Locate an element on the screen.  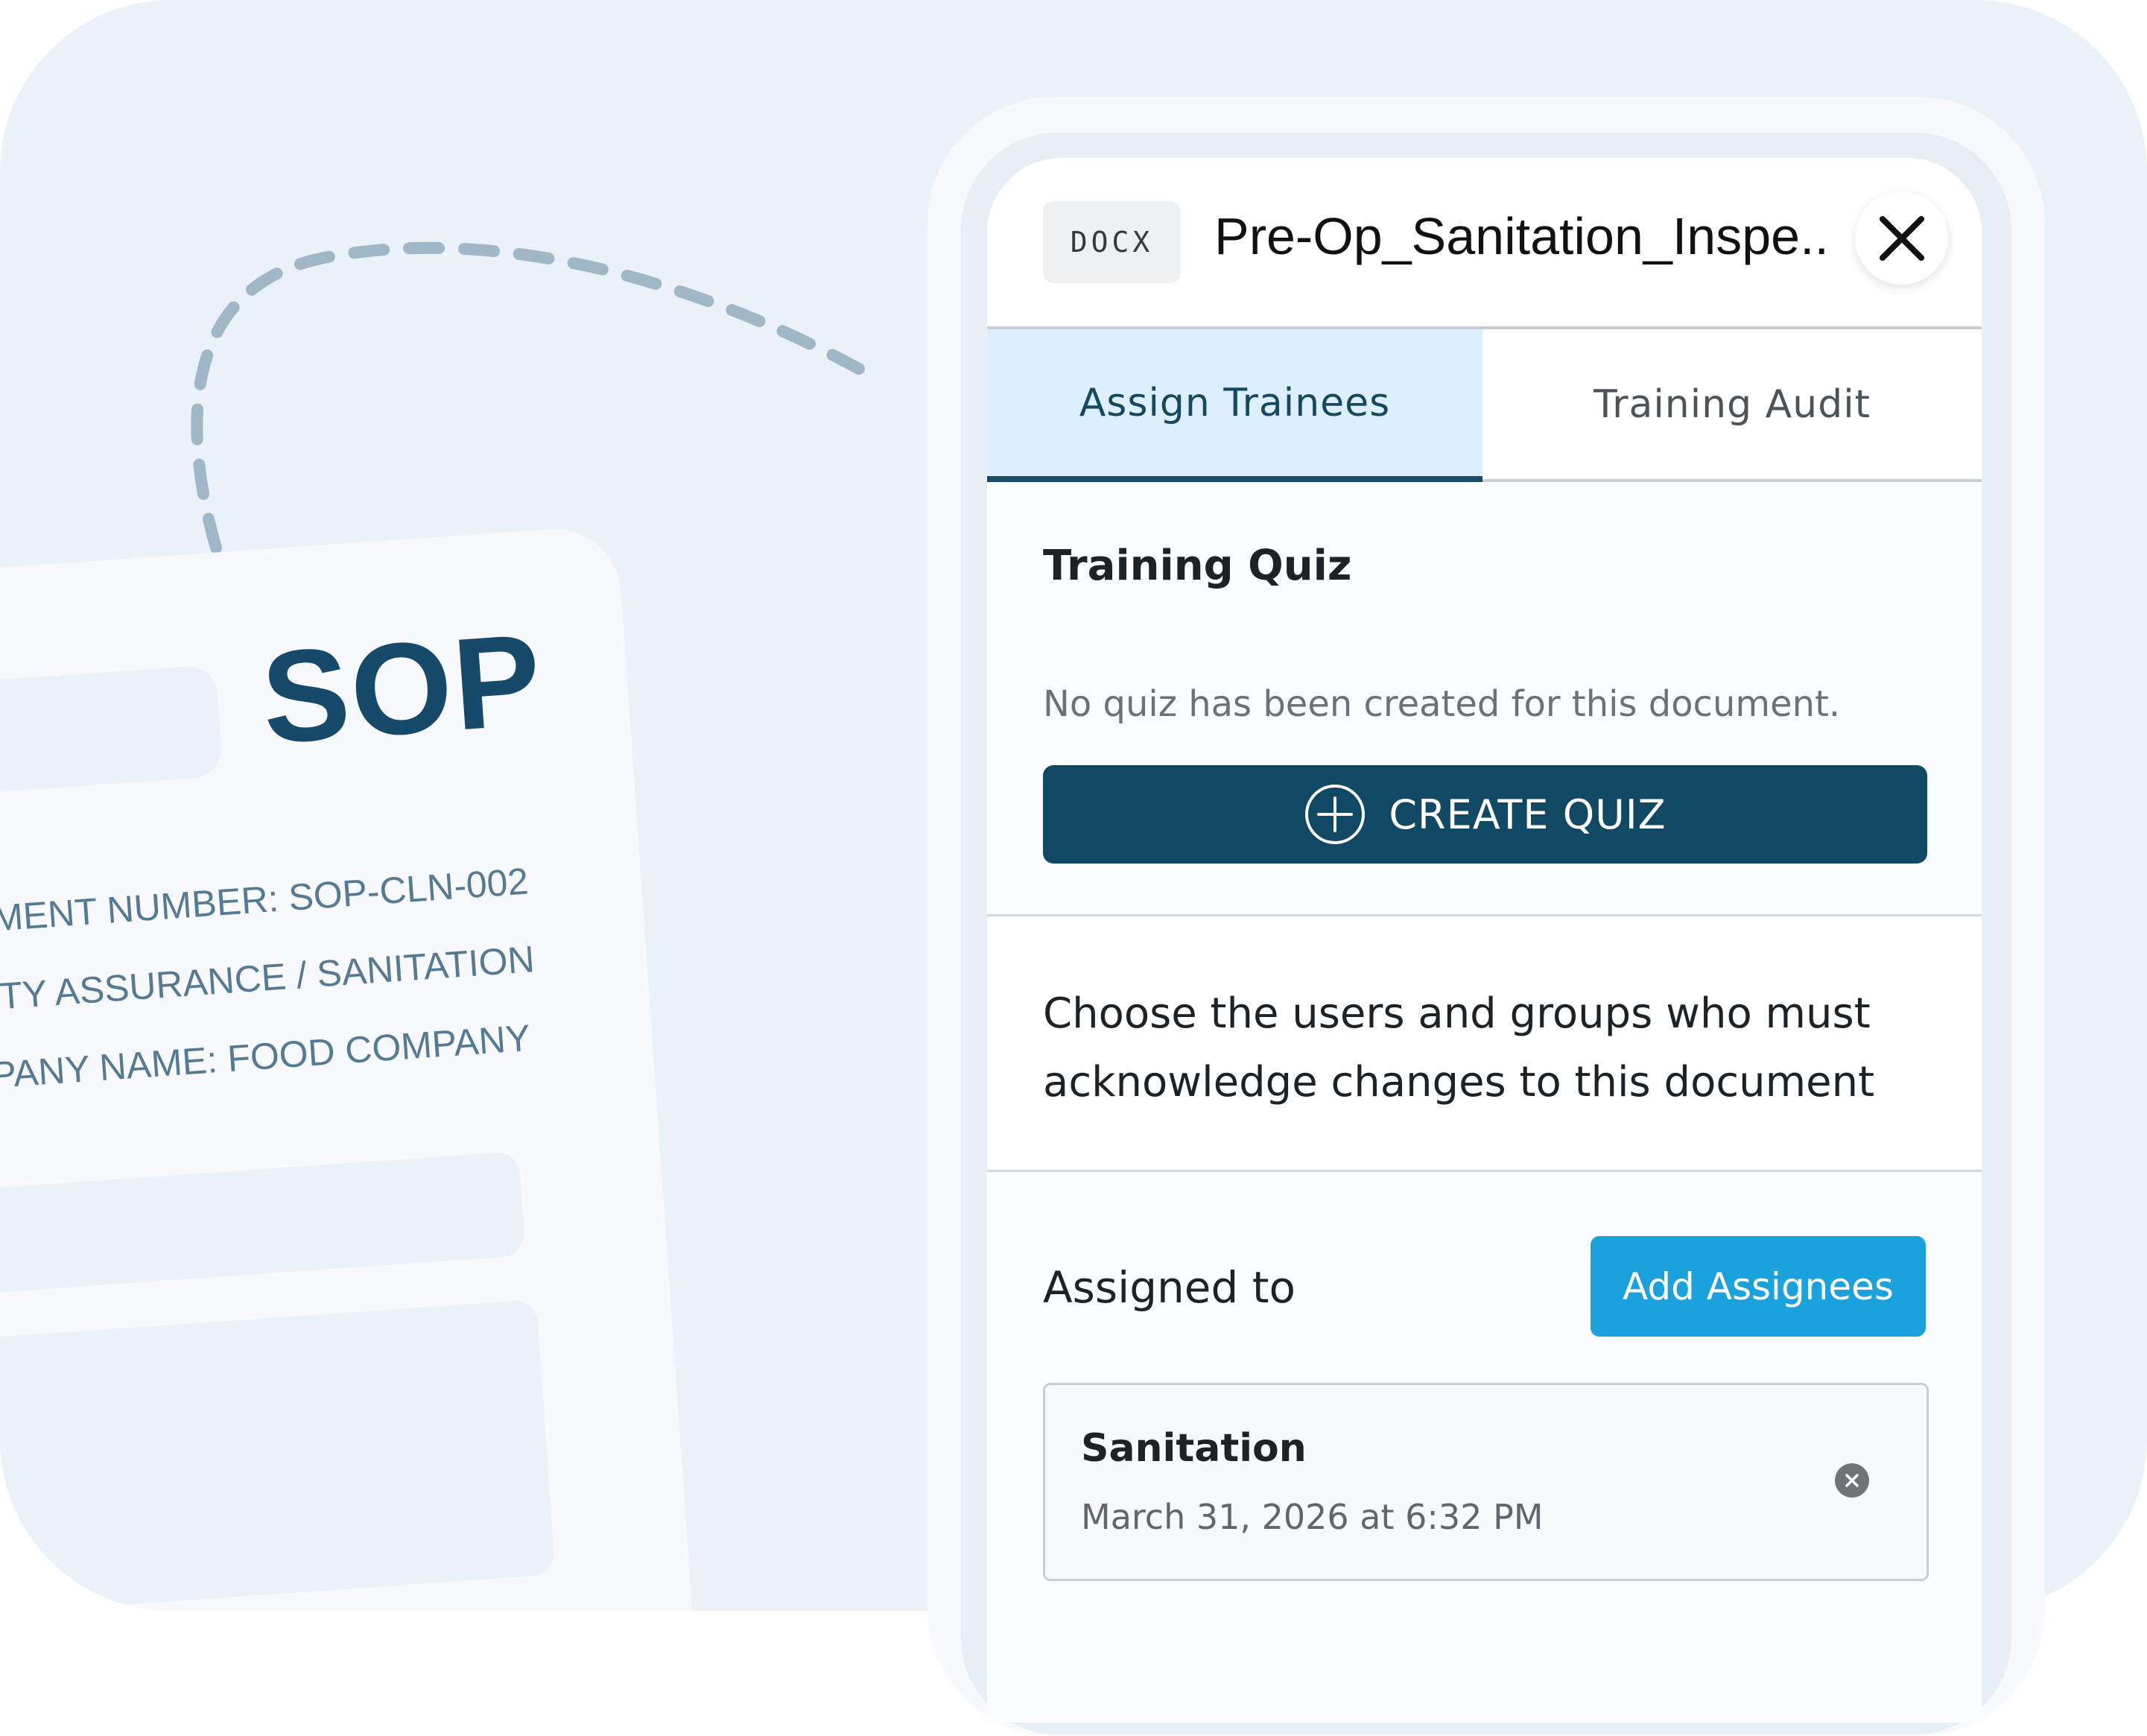
close-icon is located at coordinates (1901, 238).